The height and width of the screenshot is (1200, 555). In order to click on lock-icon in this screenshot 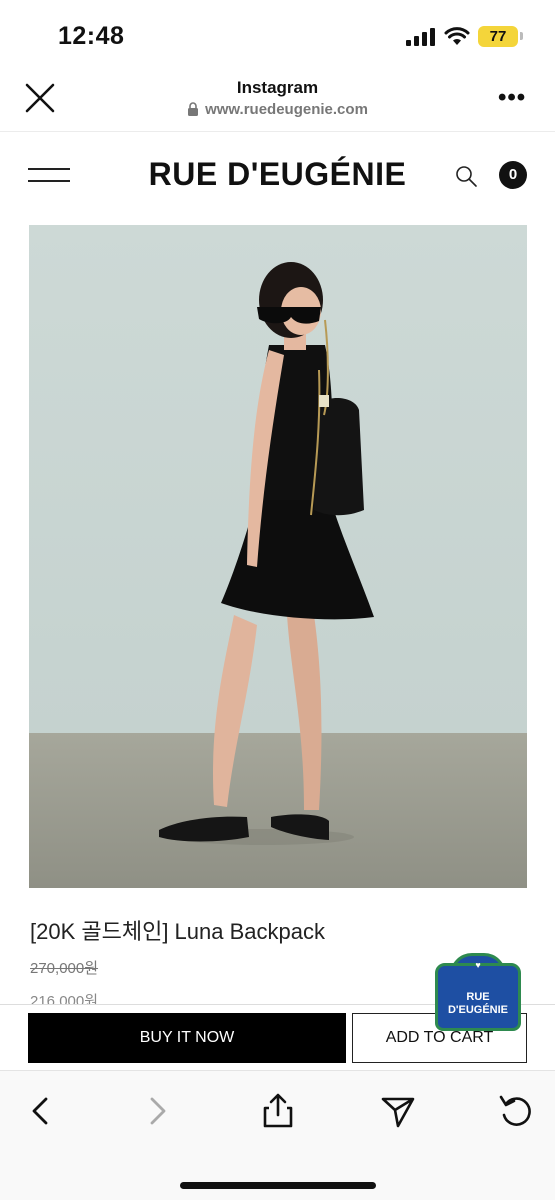, I will do `click(193, 109)`.